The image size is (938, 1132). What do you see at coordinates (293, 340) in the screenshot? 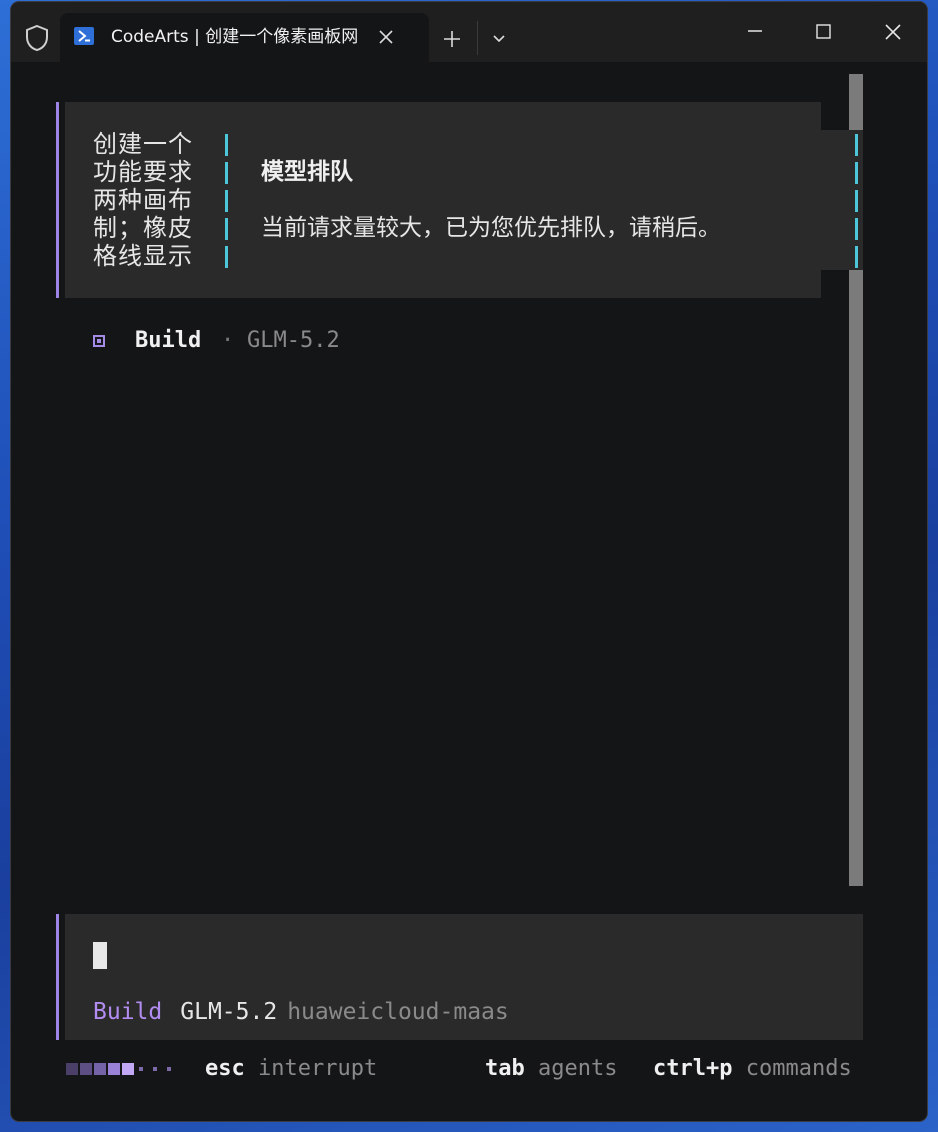
I see `status-model: GLM-5.2` at bounding box center [293, 340].